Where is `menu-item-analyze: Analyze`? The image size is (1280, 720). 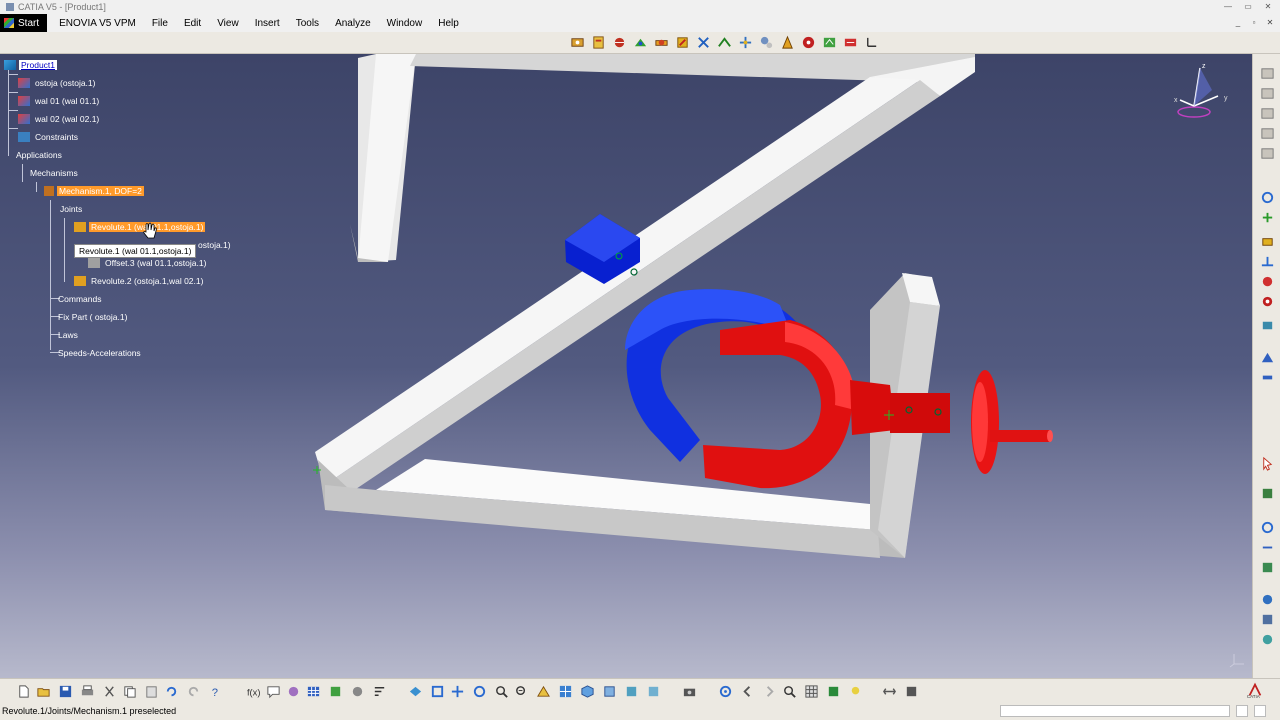
menu-item-analyze: Analyze is located at coordinates (353, 23).